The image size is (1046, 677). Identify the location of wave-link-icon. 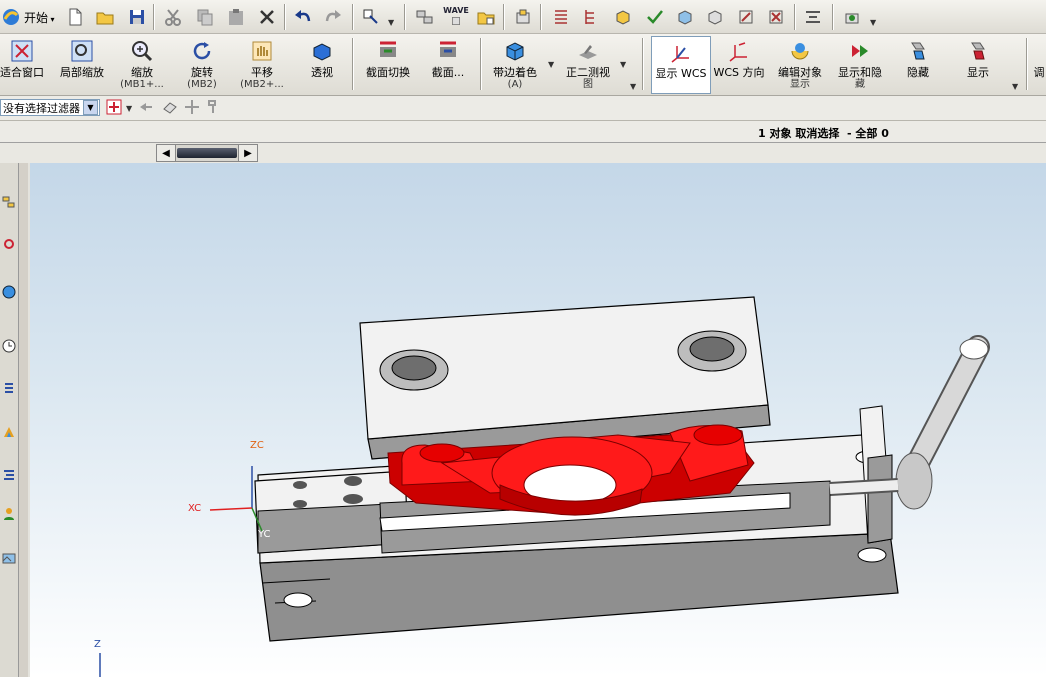
(486, 16).